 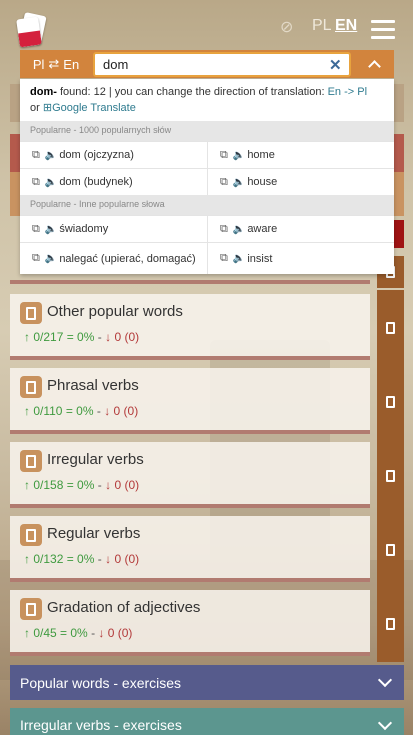 What do you see at coordinates (300, 182) in the screenshot?
I see `result-en: ⧉ 🔈 house` at bounding box center [300, 182].